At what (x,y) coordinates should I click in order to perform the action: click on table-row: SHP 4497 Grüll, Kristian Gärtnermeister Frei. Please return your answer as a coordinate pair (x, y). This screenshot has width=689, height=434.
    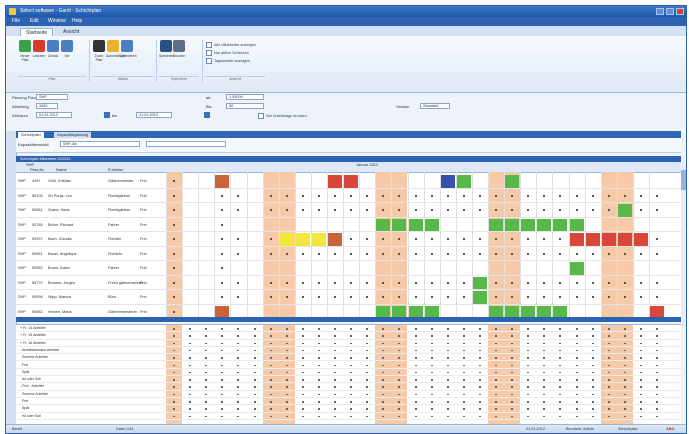
    Looking at the image, I should click on (348, 181).